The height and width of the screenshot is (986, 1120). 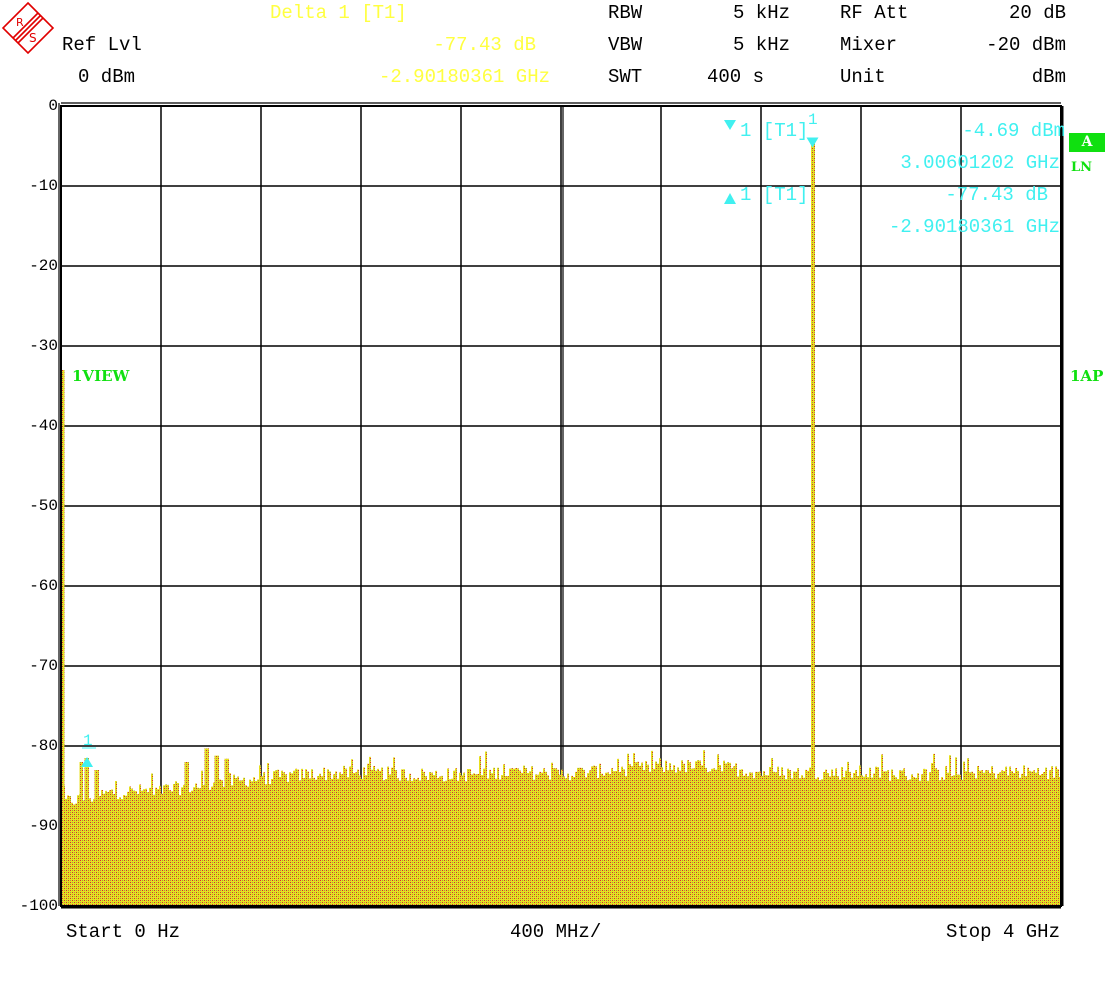 I want to click on trace-view-label: 1VIEW, so click(x=101, y=376).